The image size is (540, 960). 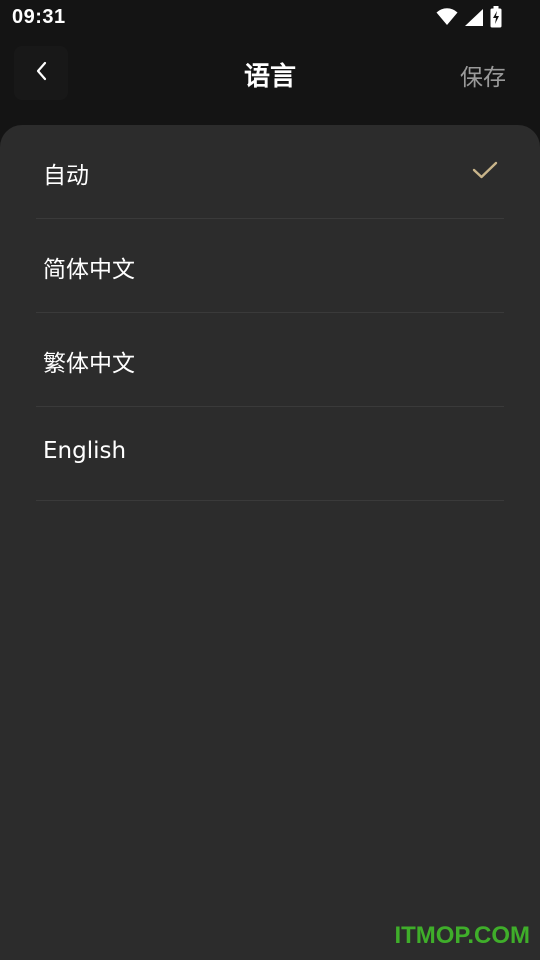 What do you see at coordinates (270, 454) in the screenshot?
I see `language-item-english: English` at bounding box center [270, 454].